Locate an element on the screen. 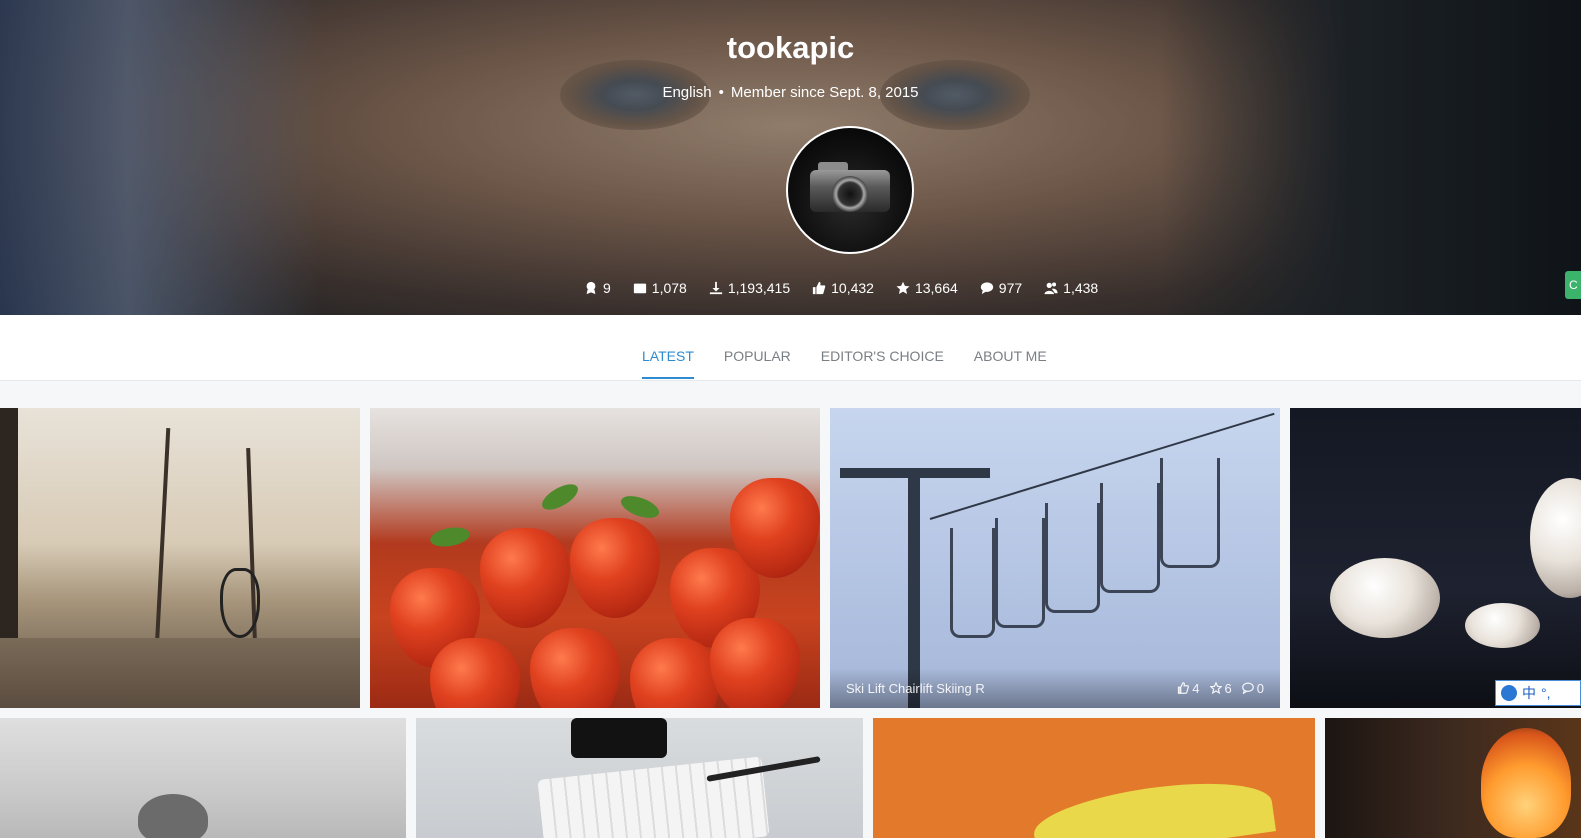  profile-tabs: LATEST POPULAR EDITOR'S CHOICE ABOUT ME is located at coordinates (844, 363).